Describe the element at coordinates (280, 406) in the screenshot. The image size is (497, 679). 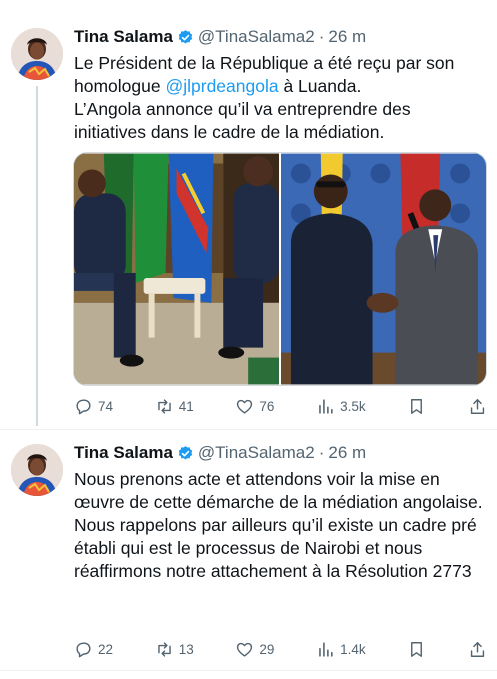
I see `tweet-actions: 74 41 76 3.5k` at that location.